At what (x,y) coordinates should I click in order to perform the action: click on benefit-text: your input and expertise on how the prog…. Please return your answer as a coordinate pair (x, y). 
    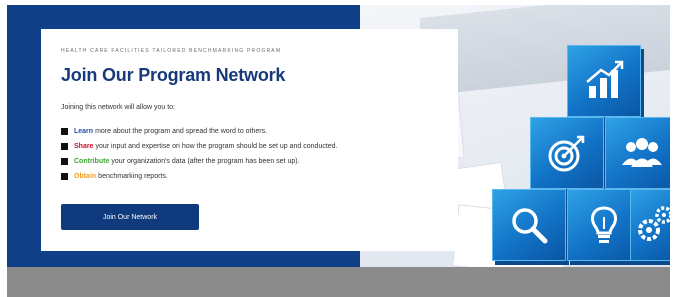
    Looking at the image, I should click on (216, 146).